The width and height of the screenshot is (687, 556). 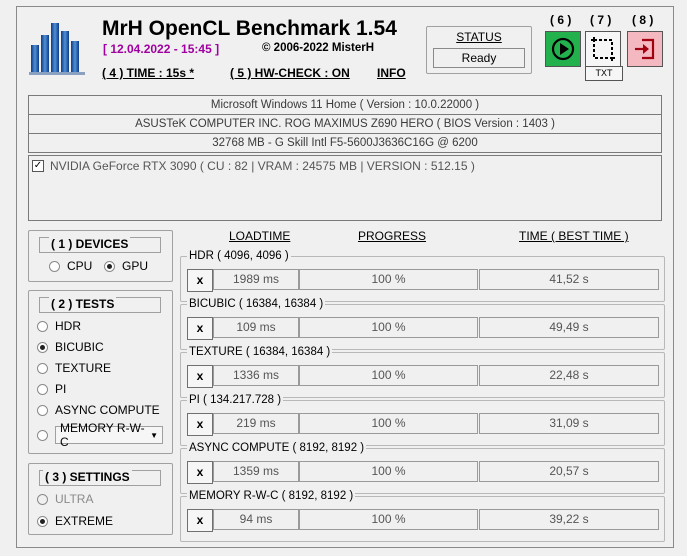 I want to click on crop-icon, so click(x=603, y=49).